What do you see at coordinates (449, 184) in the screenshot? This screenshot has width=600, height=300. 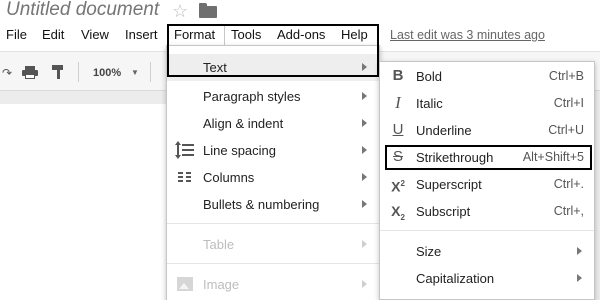 I see `menu-item-label: Superscript` at bounding box center [449, 184].